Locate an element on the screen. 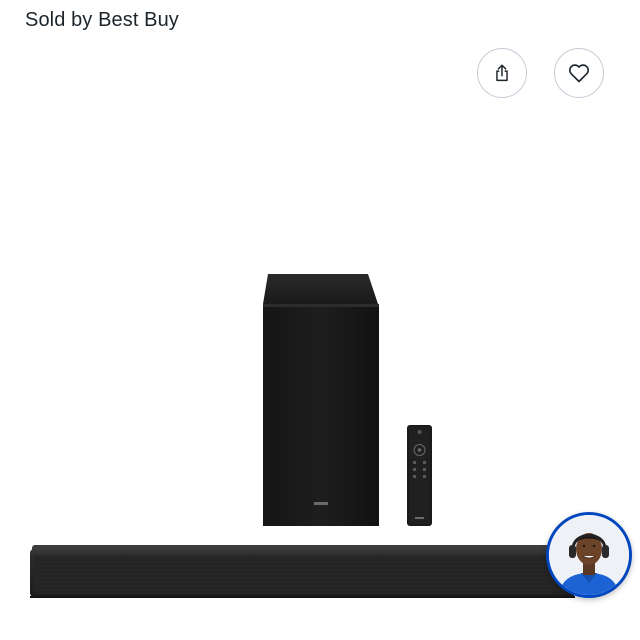 The image size is (640, 640). share-button is located at coordinates (502, 73).